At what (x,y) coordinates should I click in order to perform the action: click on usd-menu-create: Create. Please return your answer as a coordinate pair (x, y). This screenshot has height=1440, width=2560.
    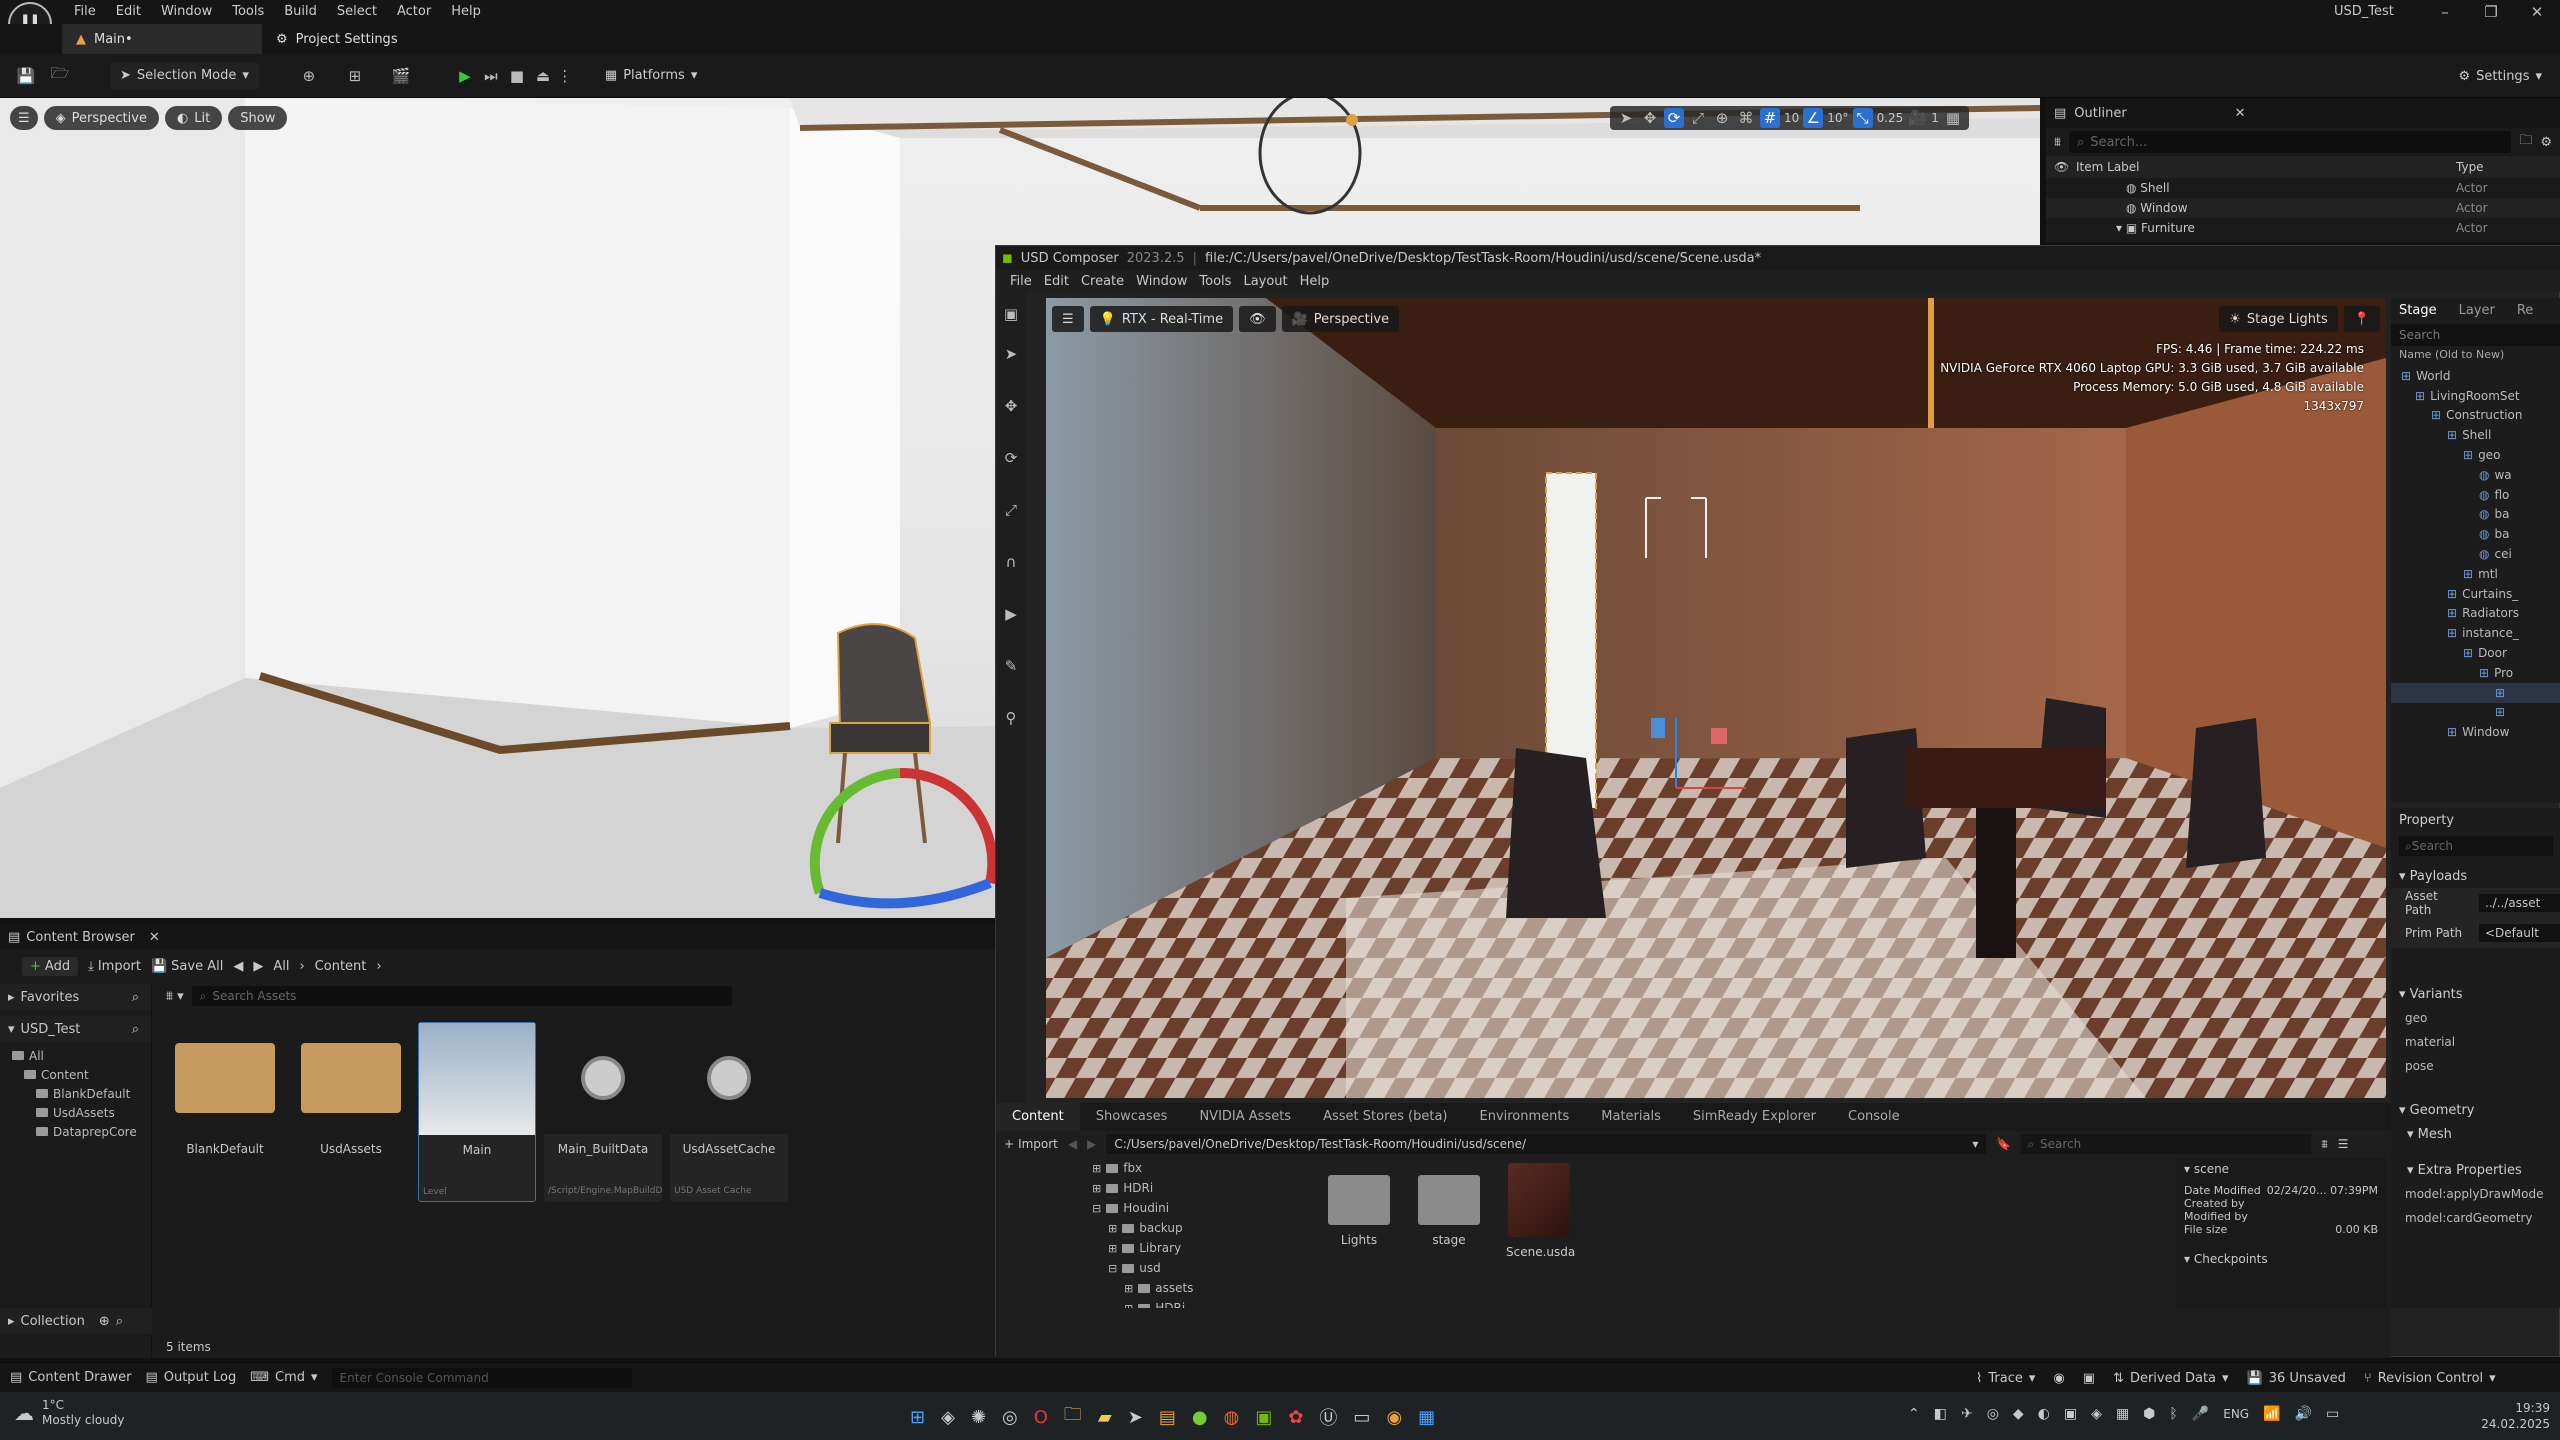
    Looking at the image, I should click on (1102, 281).